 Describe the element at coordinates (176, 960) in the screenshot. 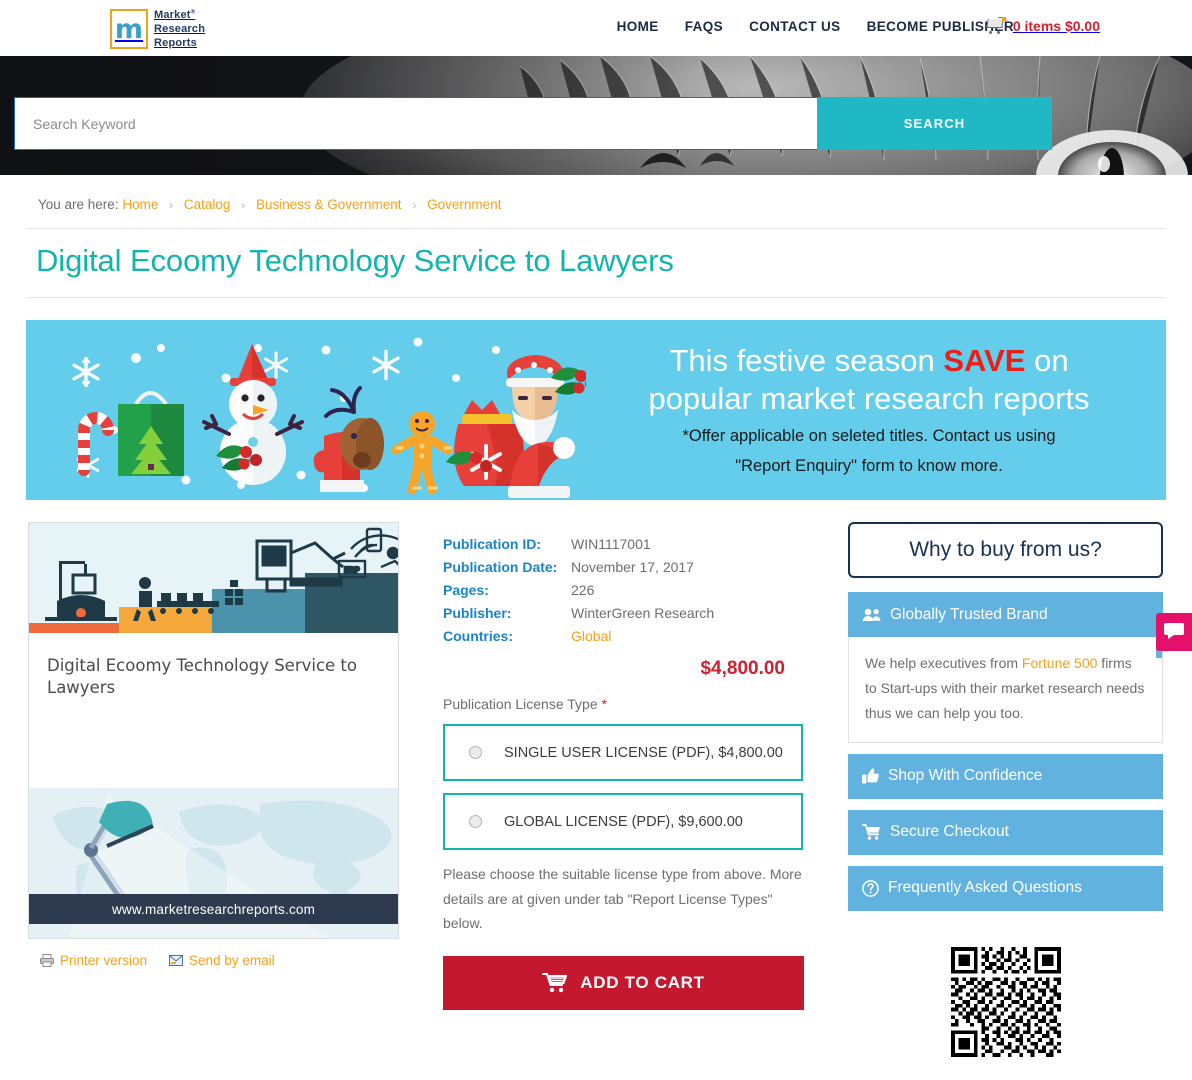

I see `envelope-icon` at that location.